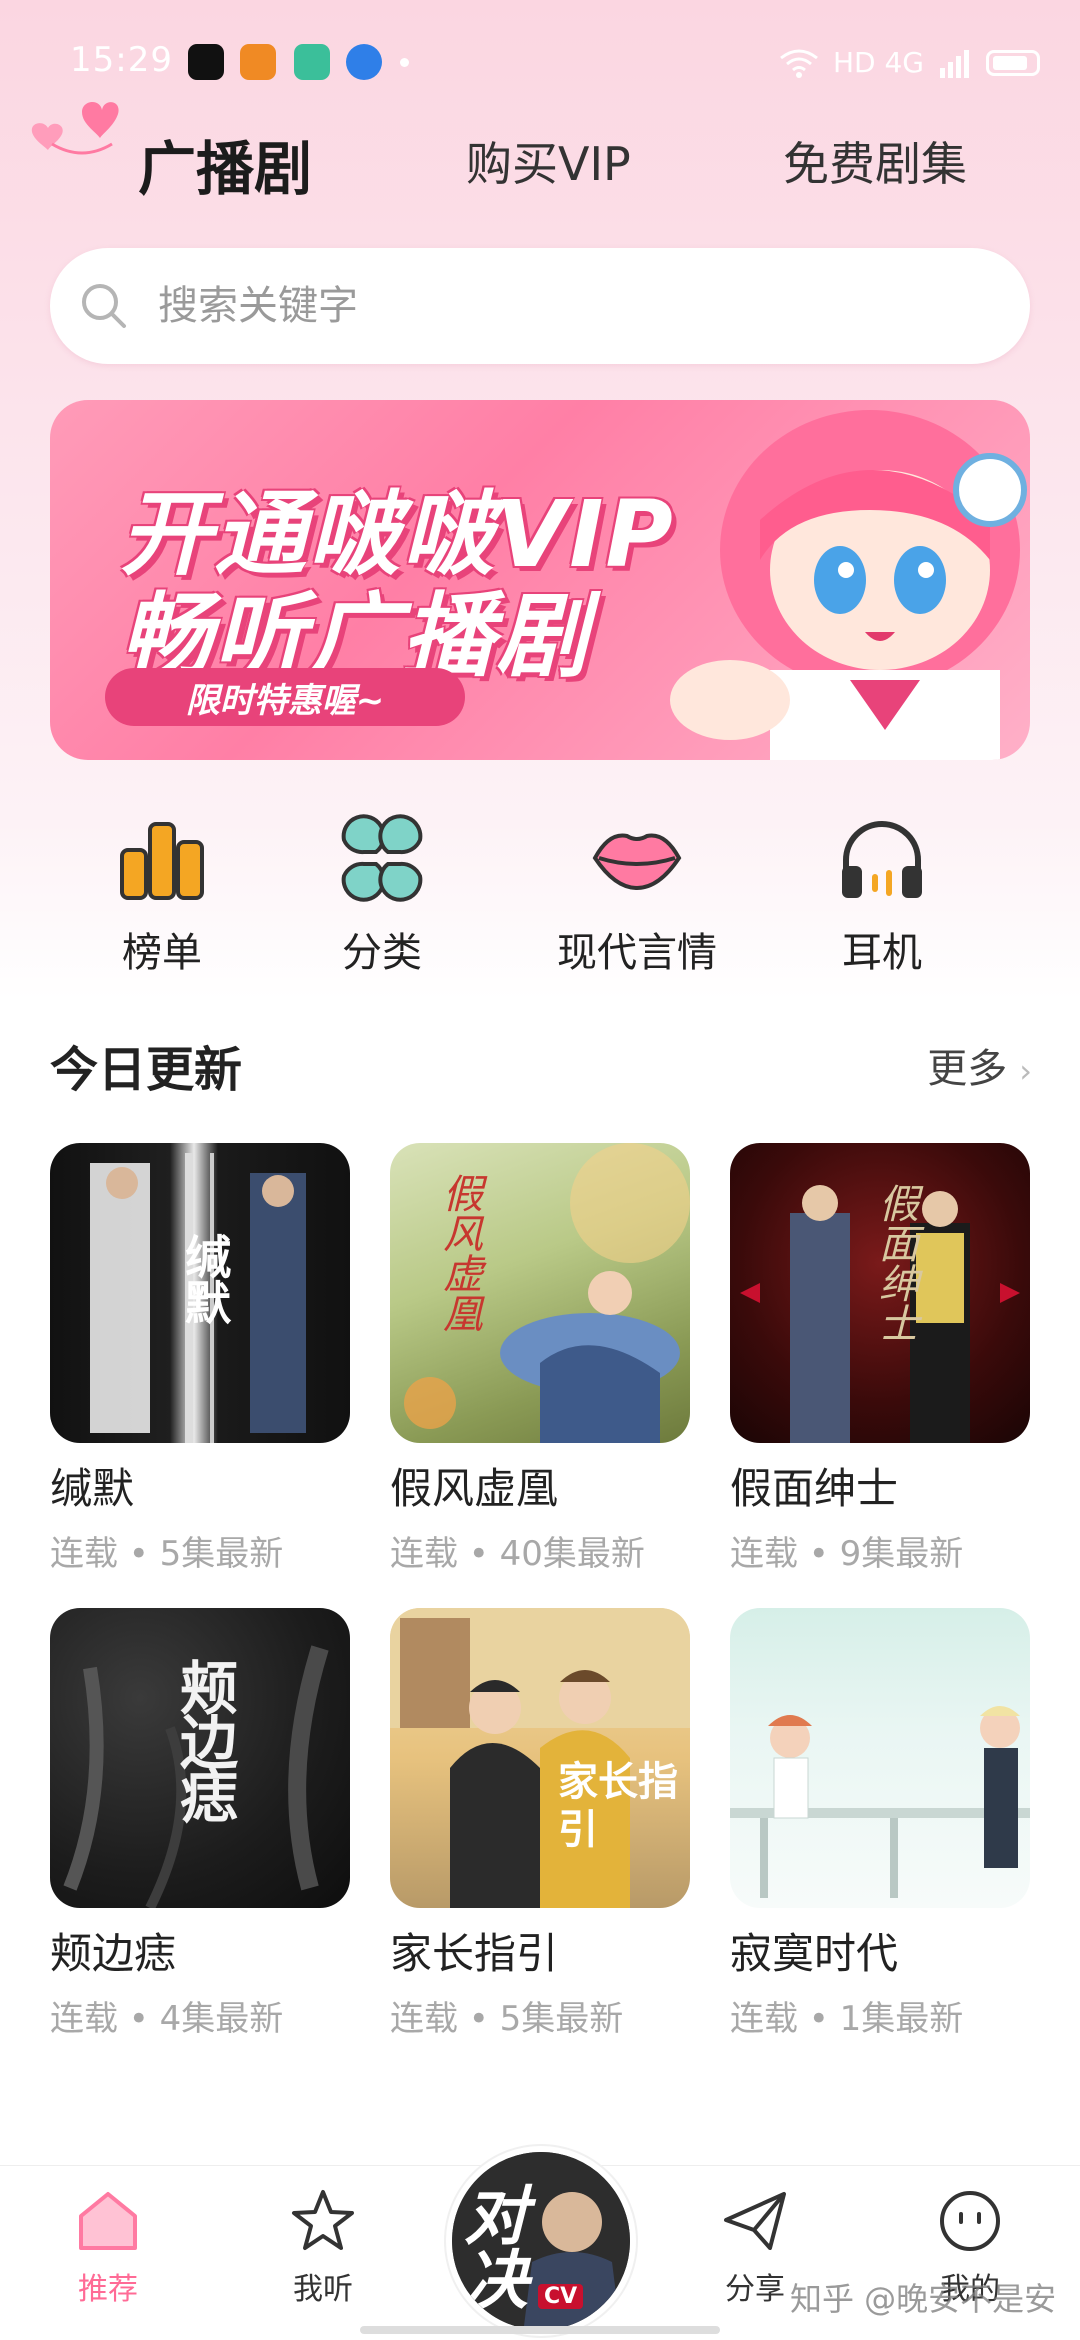 Image resolution: width=1080 pixels, height=2340 pixels. I want to click on app-icon-blue, so click(364, 62).